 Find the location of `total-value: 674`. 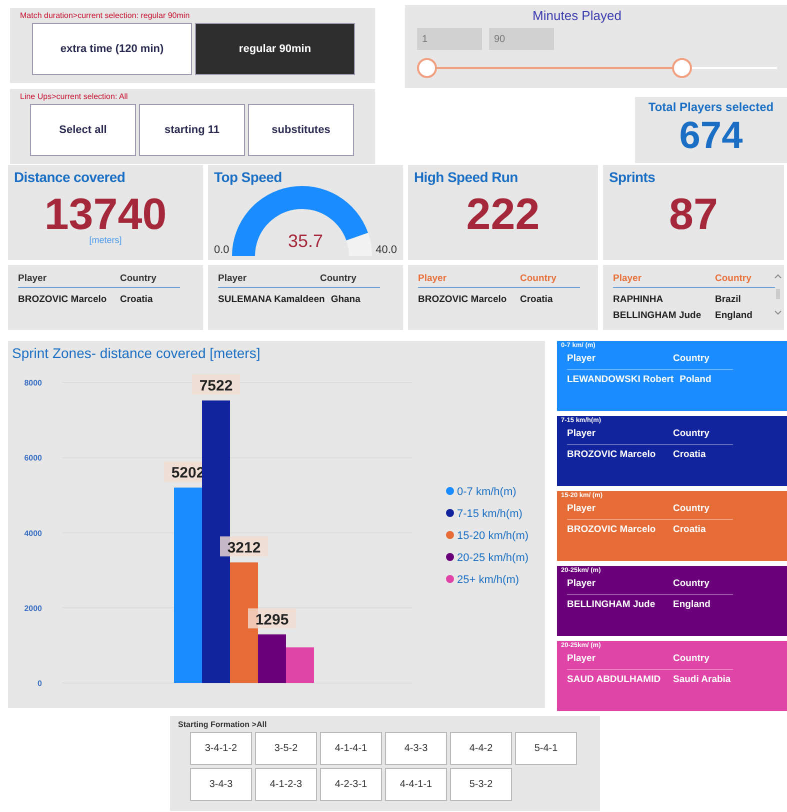

total-value: 674 is located at coordinates (711, 136).